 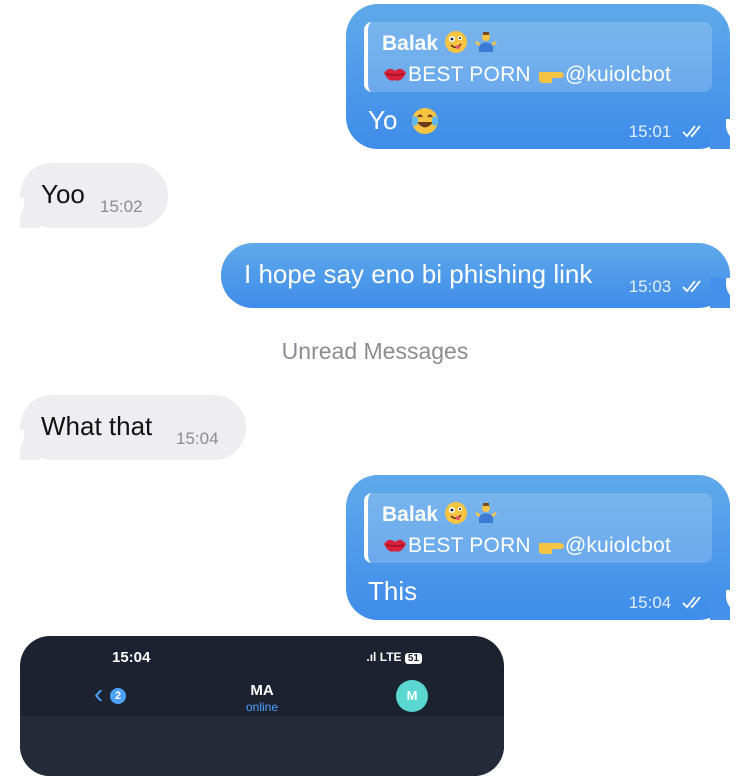 I want to click on battery-icon: 51, so click(x=413, y=658).